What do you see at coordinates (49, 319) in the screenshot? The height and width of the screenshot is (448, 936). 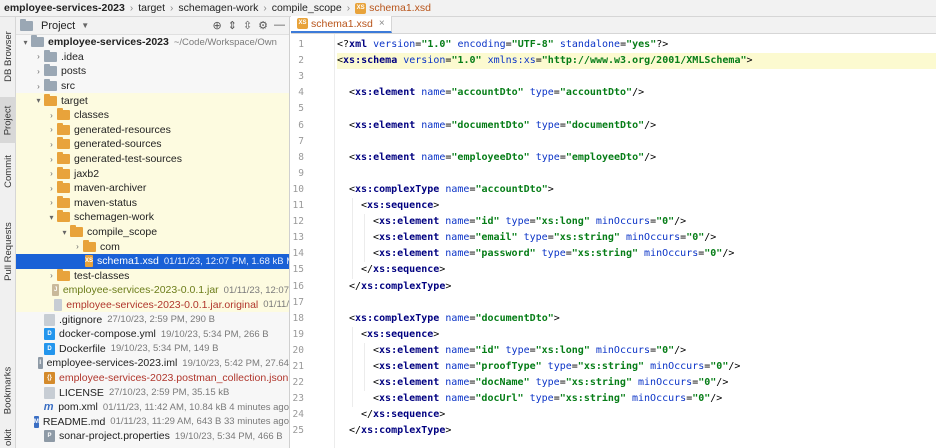 I see `file-icon` at bounding box center [49, 319].